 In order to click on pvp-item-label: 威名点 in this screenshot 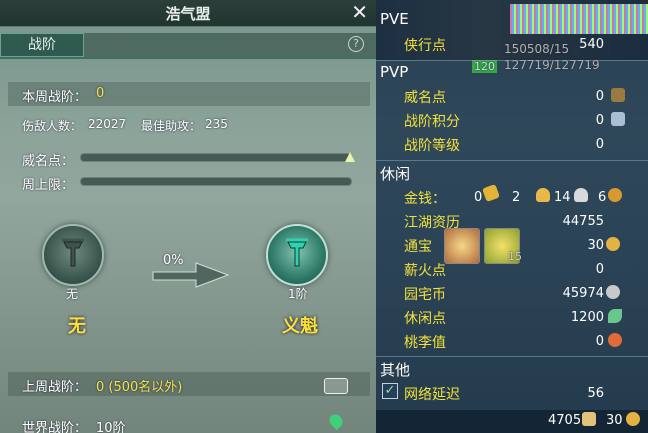, I will do `click(425, 98)`.